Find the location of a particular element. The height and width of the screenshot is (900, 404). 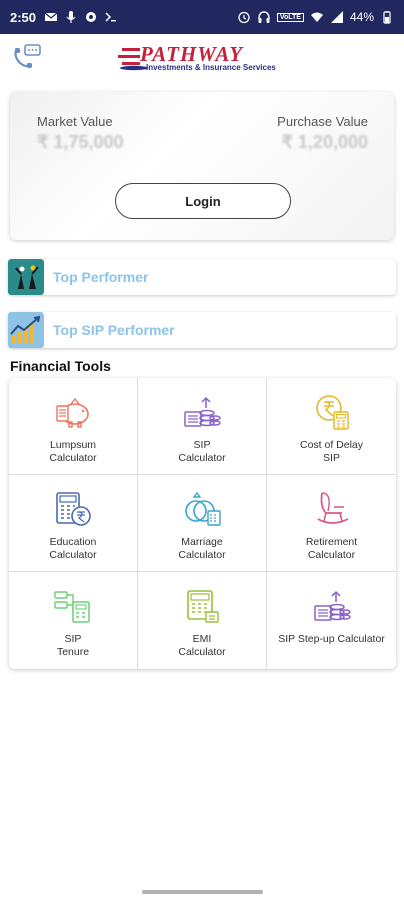

emi-calendar-icon is located at coordinates (203, 606).